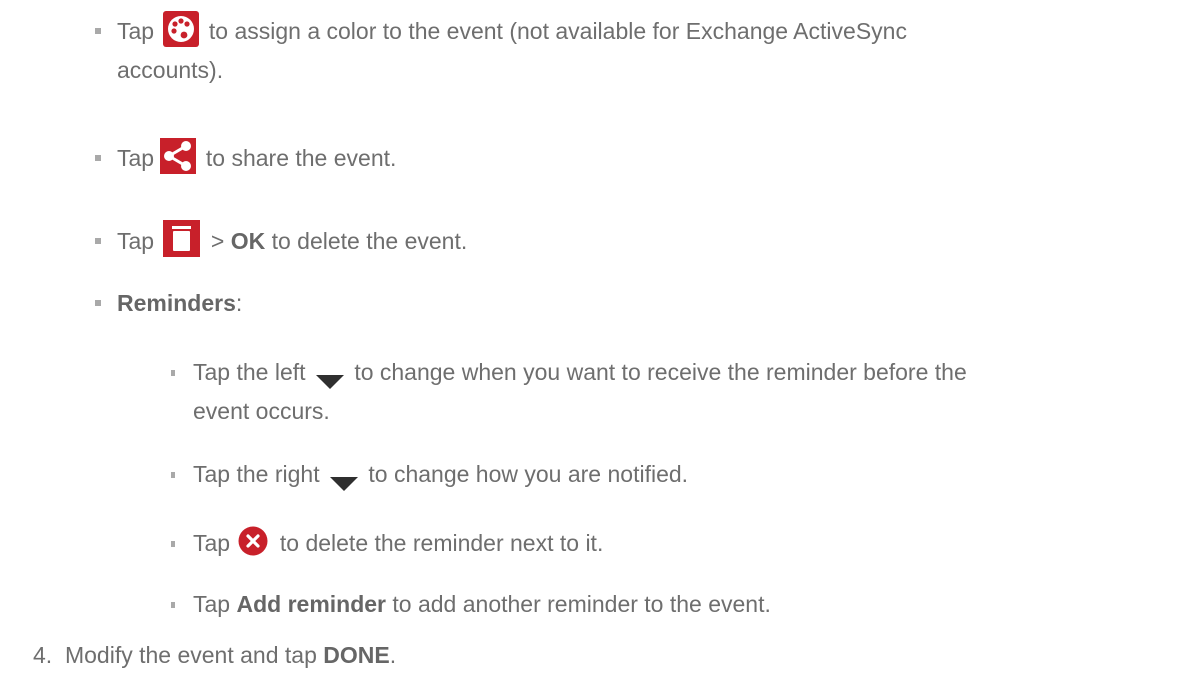  I want to click on step-period: ., so click(393, 655).